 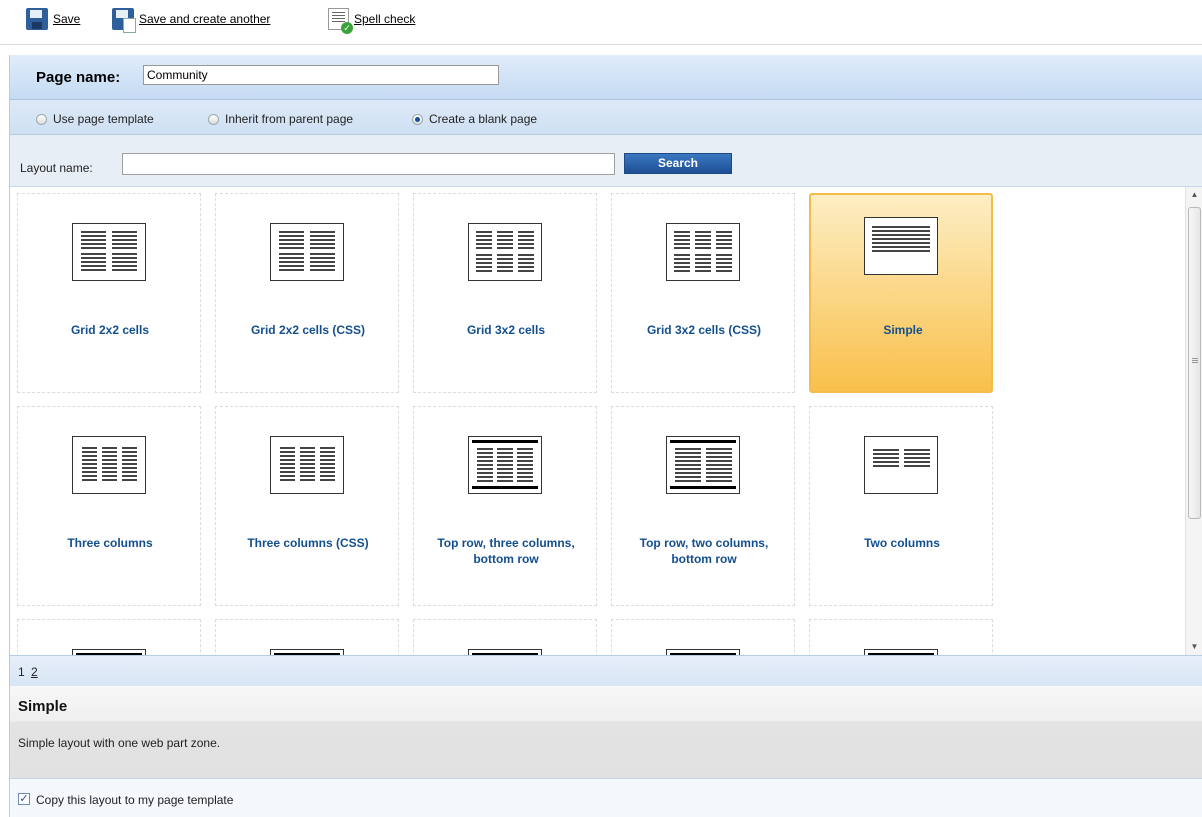 I want to click on layout-tile-two-columns: Two columns, so click(x=901, y=506).